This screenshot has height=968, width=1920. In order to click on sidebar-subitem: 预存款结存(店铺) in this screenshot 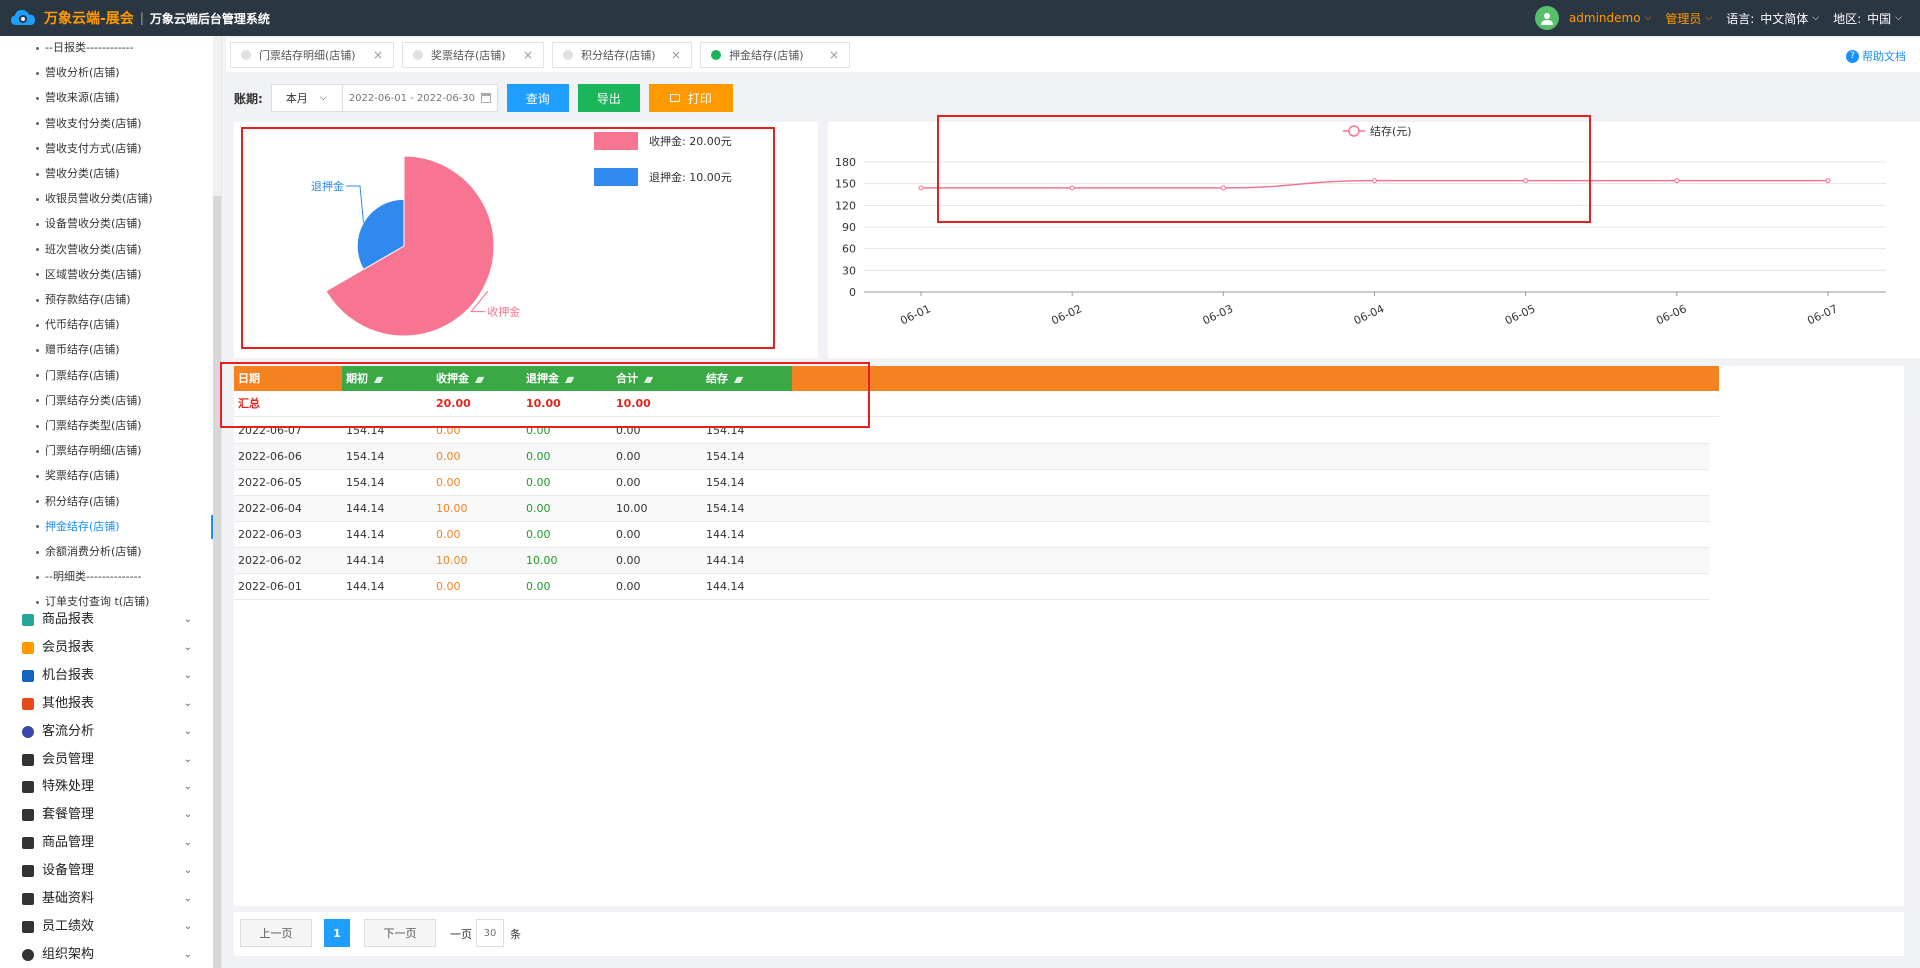, I will do `click(124, 300)`.